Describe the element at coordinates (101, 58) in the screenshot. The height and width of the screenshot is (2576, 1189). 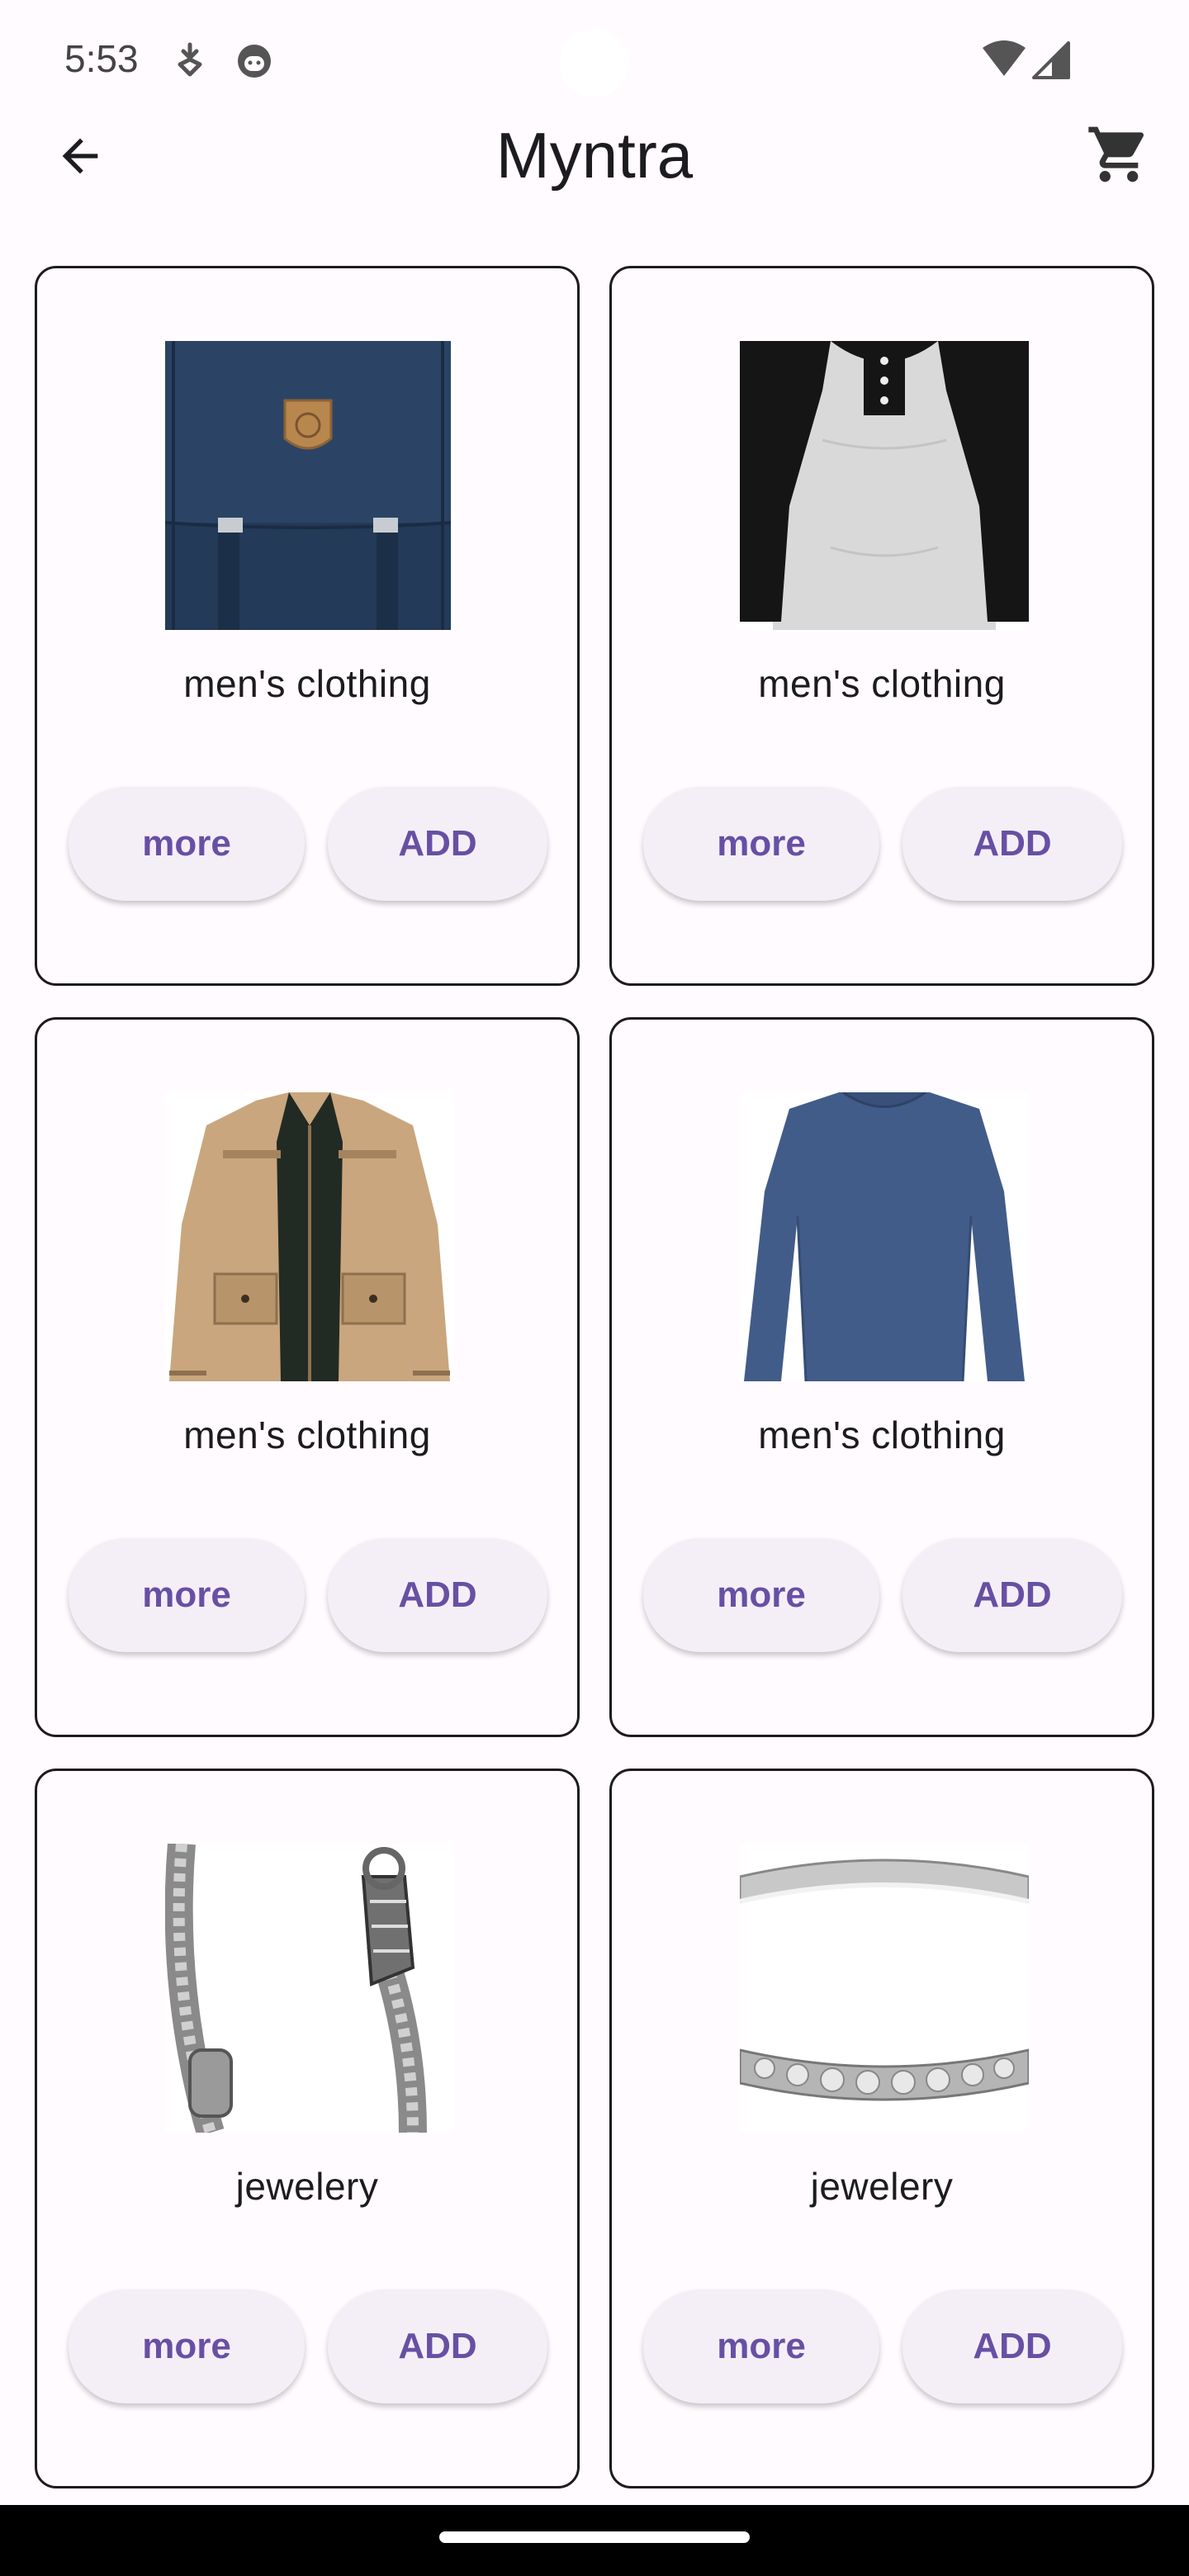
I see `status-time: 5:53` at that location.